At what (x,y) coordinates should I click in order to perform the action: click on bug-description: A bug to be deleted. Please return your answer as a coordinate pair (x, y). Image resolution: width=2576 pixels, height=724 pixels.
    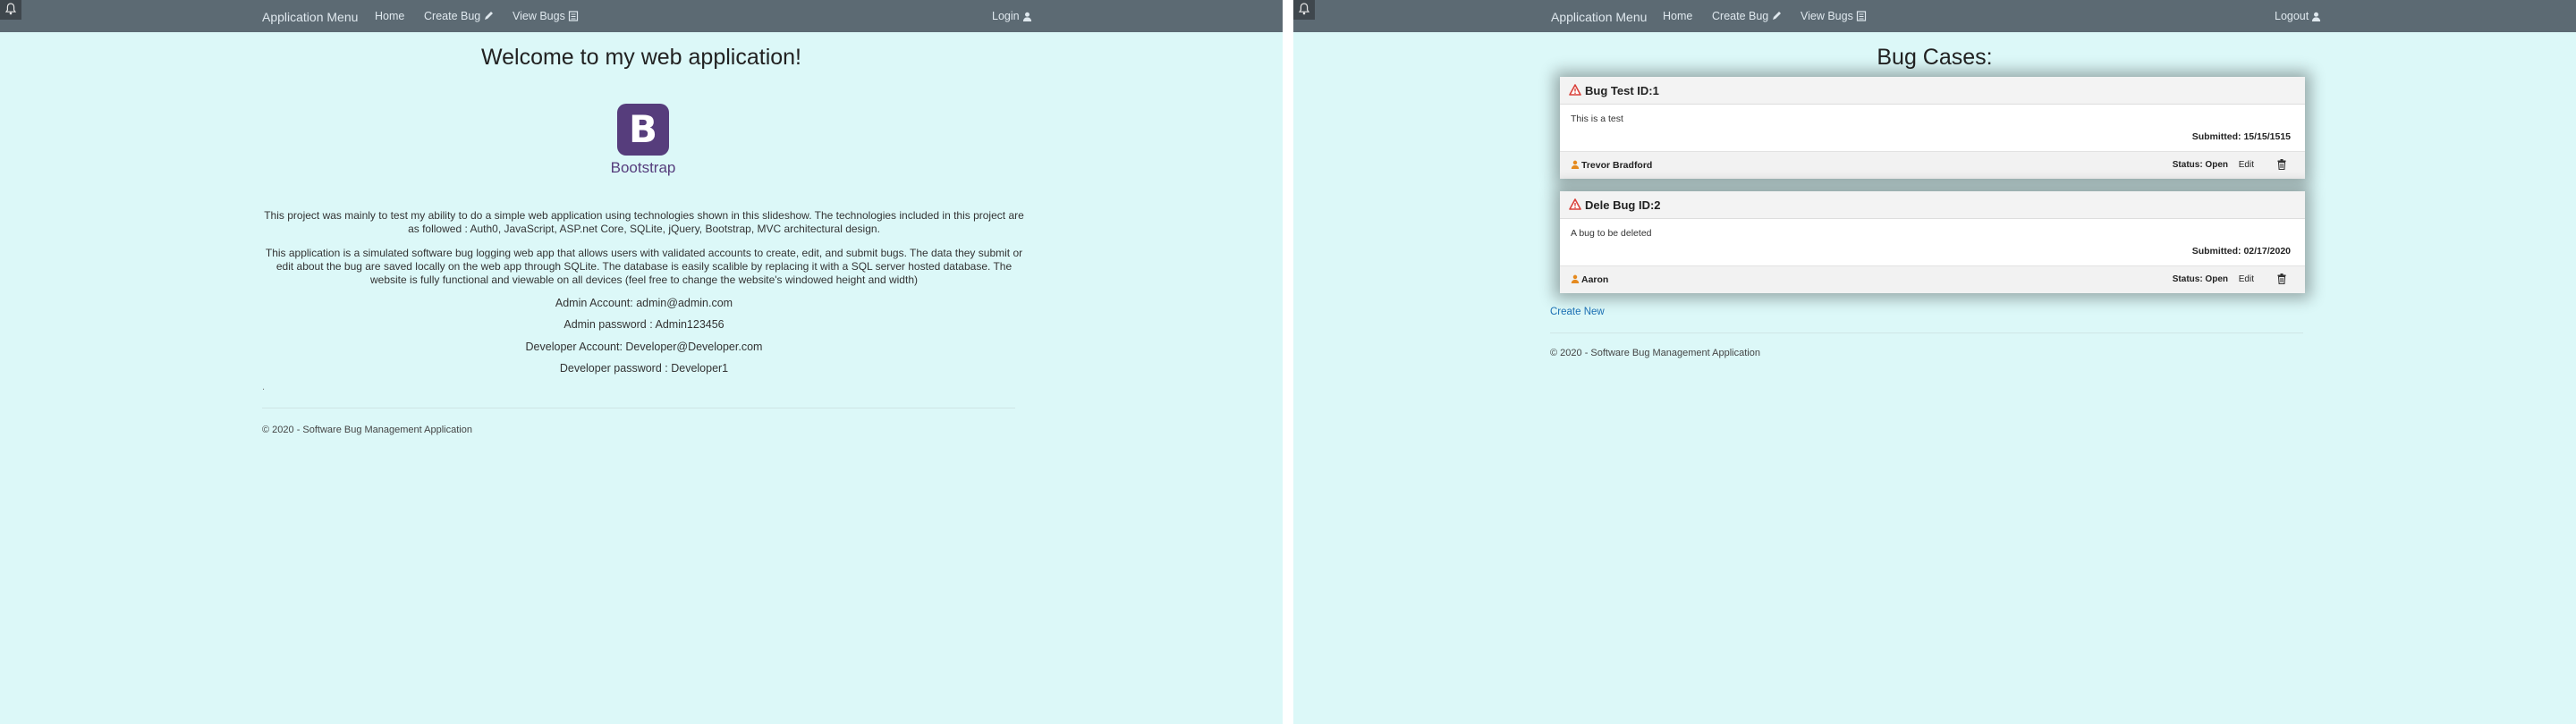
    Looking at the image, I should click on (1611, 233).